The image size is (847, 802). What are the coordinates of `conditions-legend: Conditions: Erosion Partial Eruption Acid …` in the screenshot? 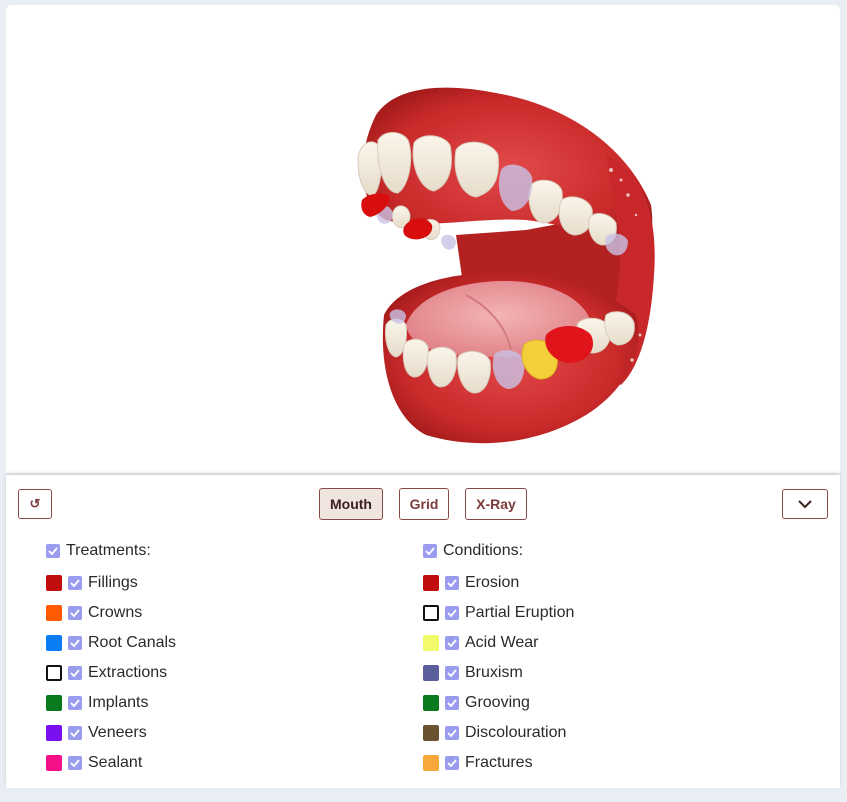 It's located at (498, 662).